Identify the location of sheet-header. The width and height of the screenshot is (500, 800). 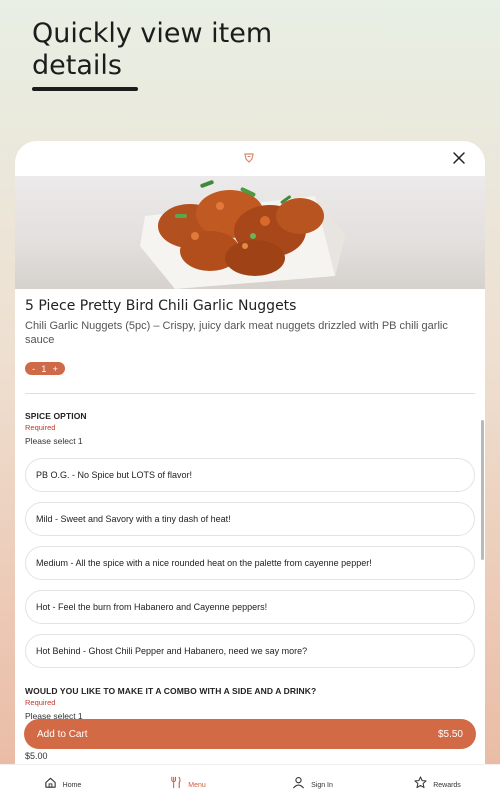
(250, 158).